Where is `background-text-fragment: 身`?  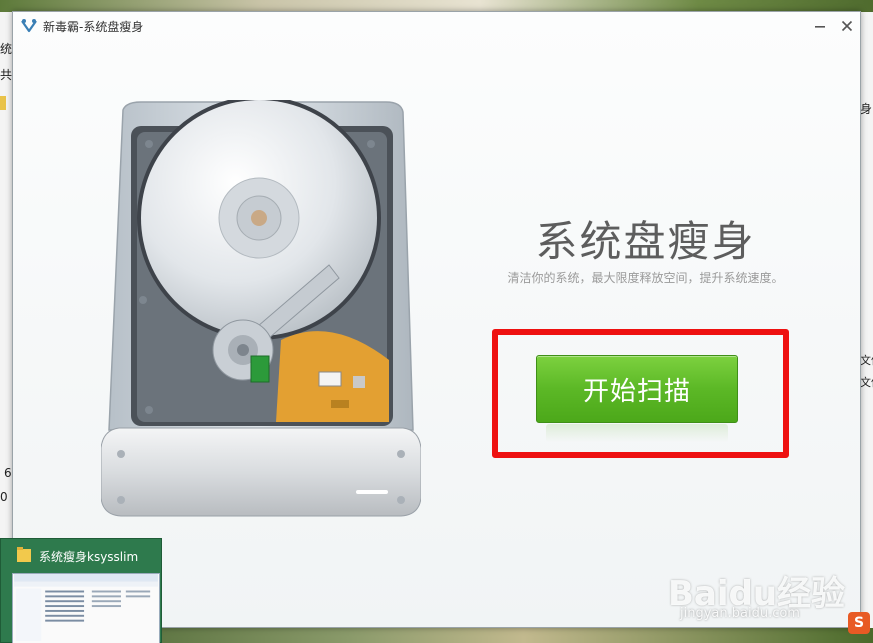
background-text-fragment: 身 is located at coordinates (866, 109).